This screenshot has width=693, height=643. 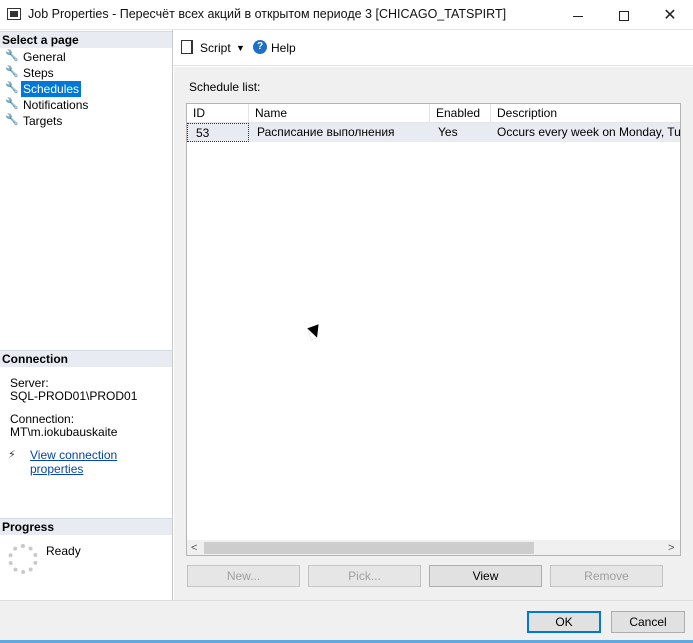 I want to click on page-item-label: Notifications, so click(x=56, y=105).